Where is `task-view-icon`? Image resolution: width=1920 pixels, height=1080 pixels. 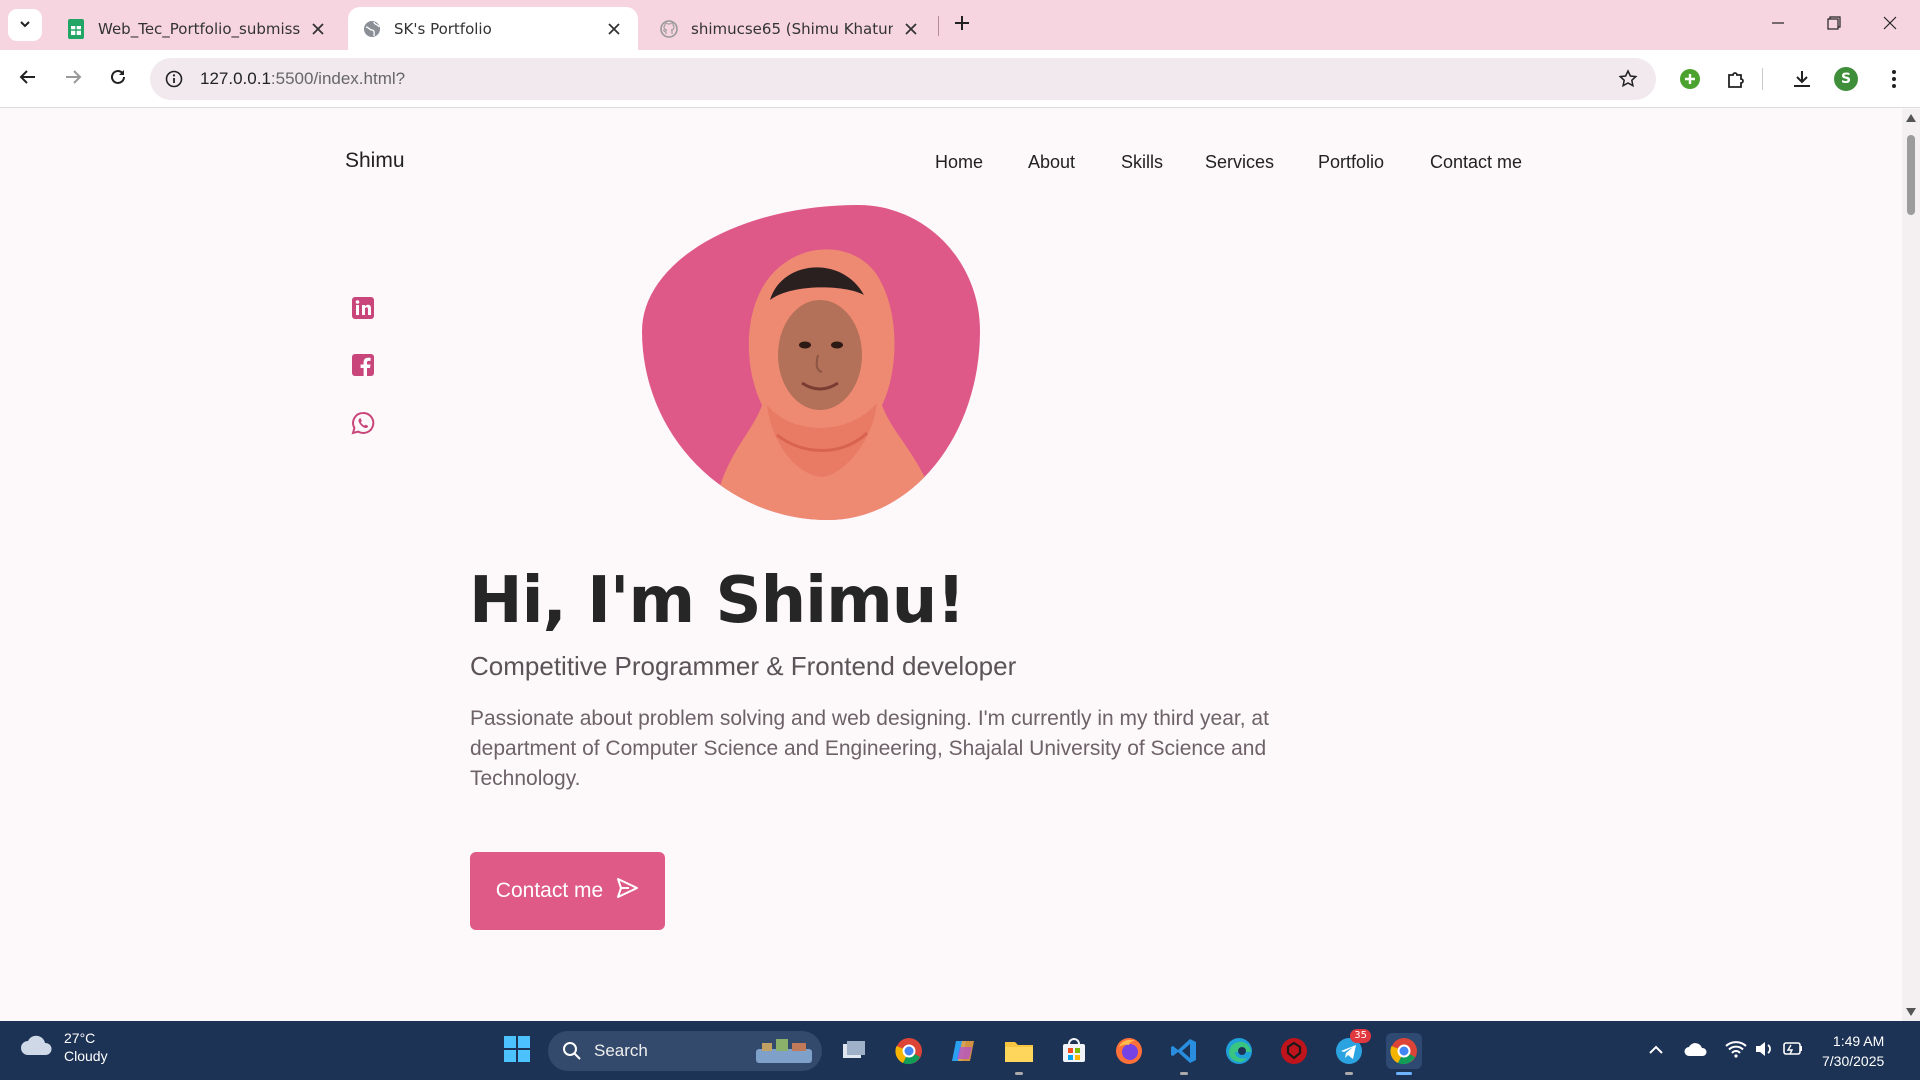
task-view-icon is located at coordinates (854, 1051).